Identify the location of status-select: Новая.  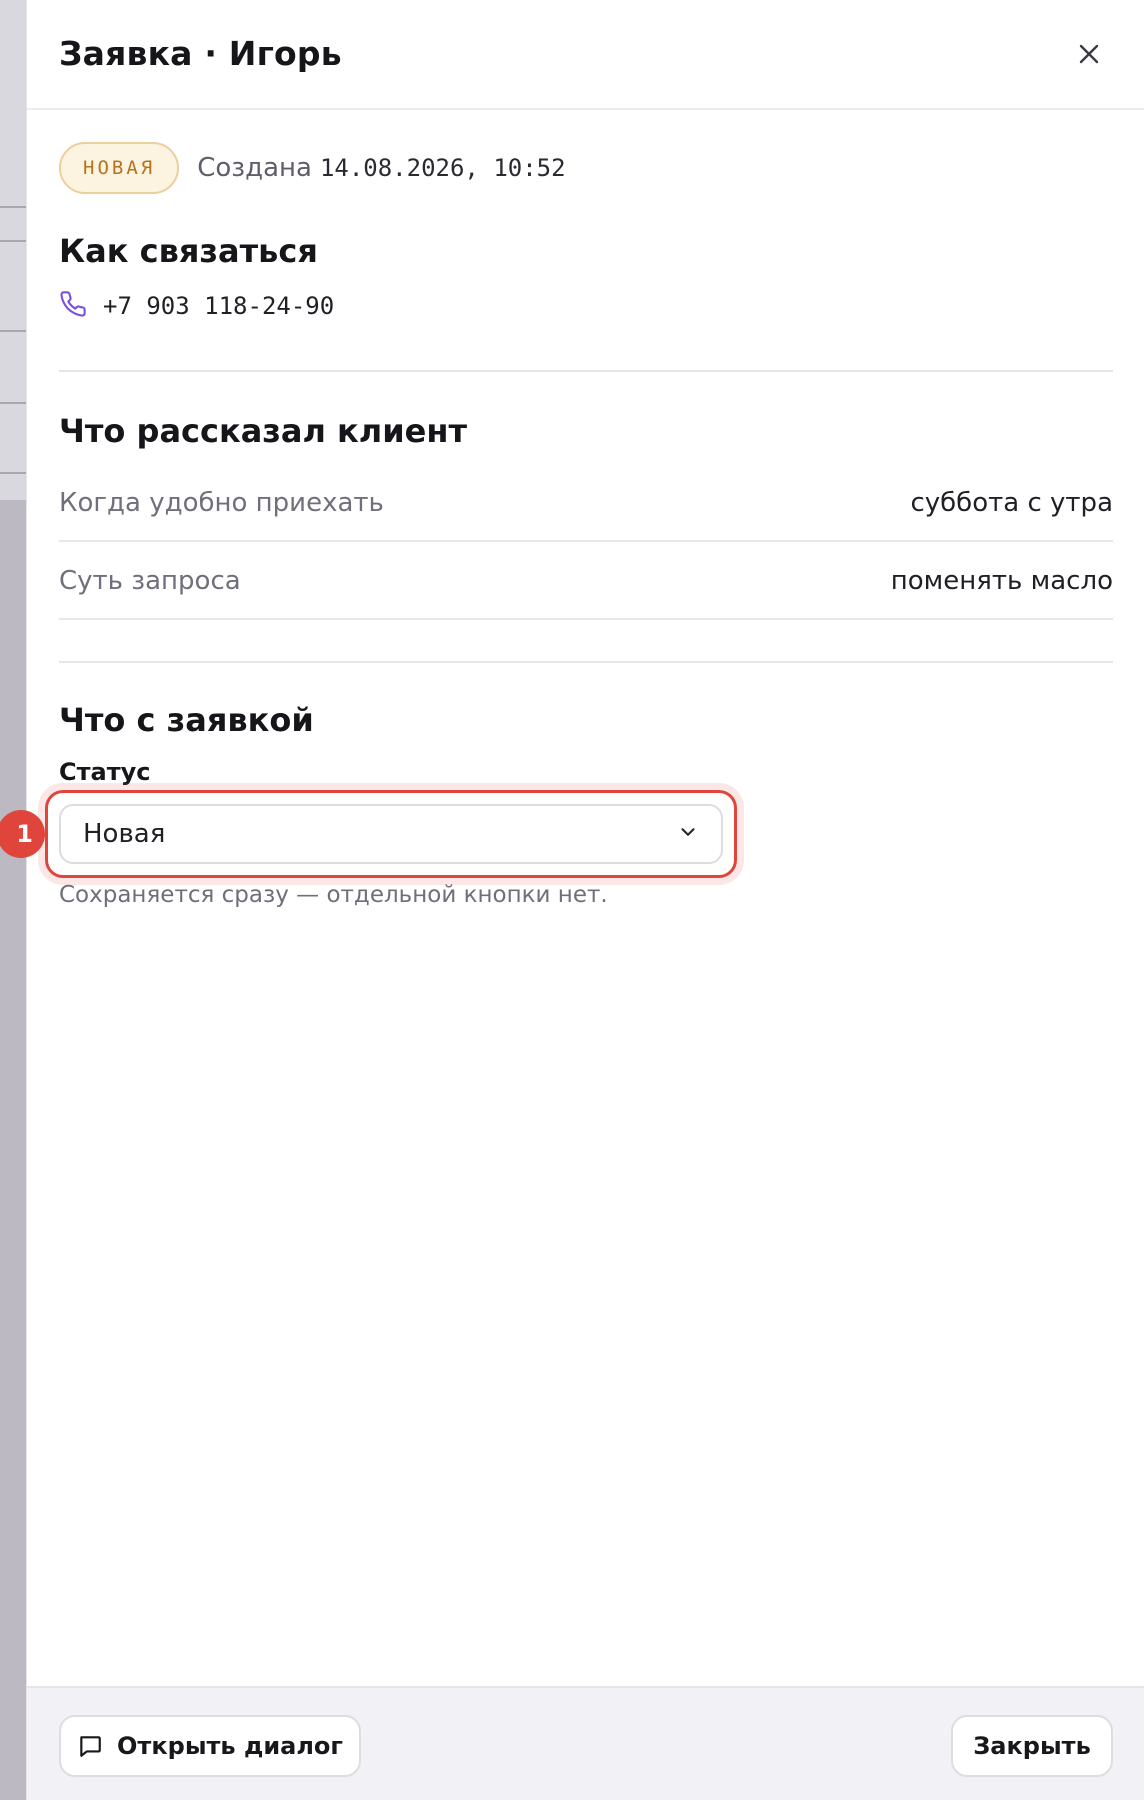
(391, 834).